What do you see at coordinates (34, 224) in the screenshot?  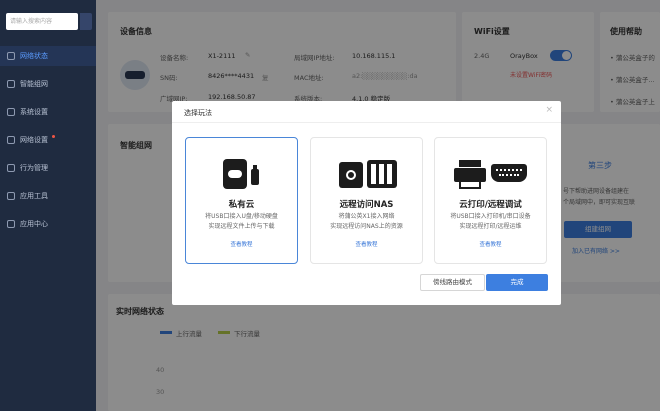 I see `sidebar-item-label: 应用中心` at bounding box center [34, 224].